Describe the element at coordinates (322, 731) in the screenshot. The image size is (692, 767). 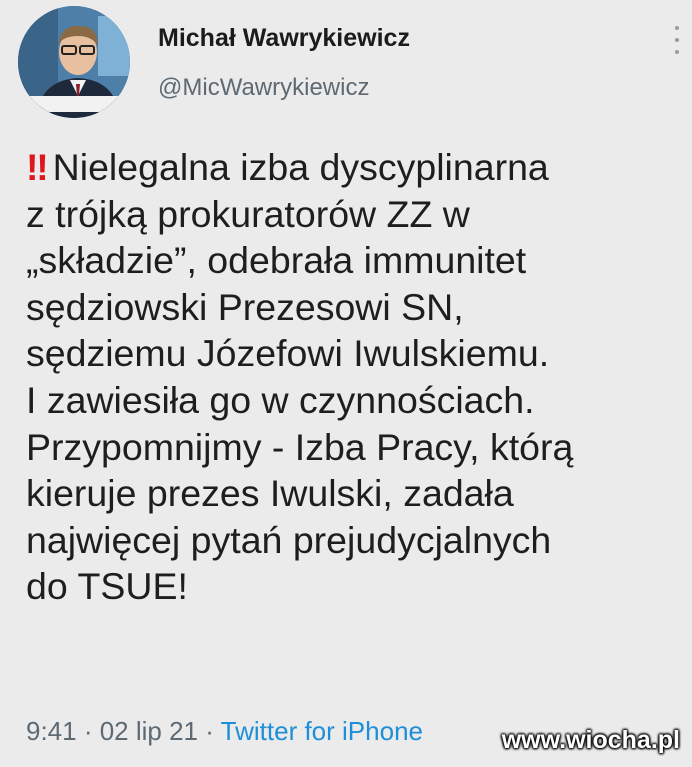
I see `tweet-source-link: Twitter for iPhone` at that location.